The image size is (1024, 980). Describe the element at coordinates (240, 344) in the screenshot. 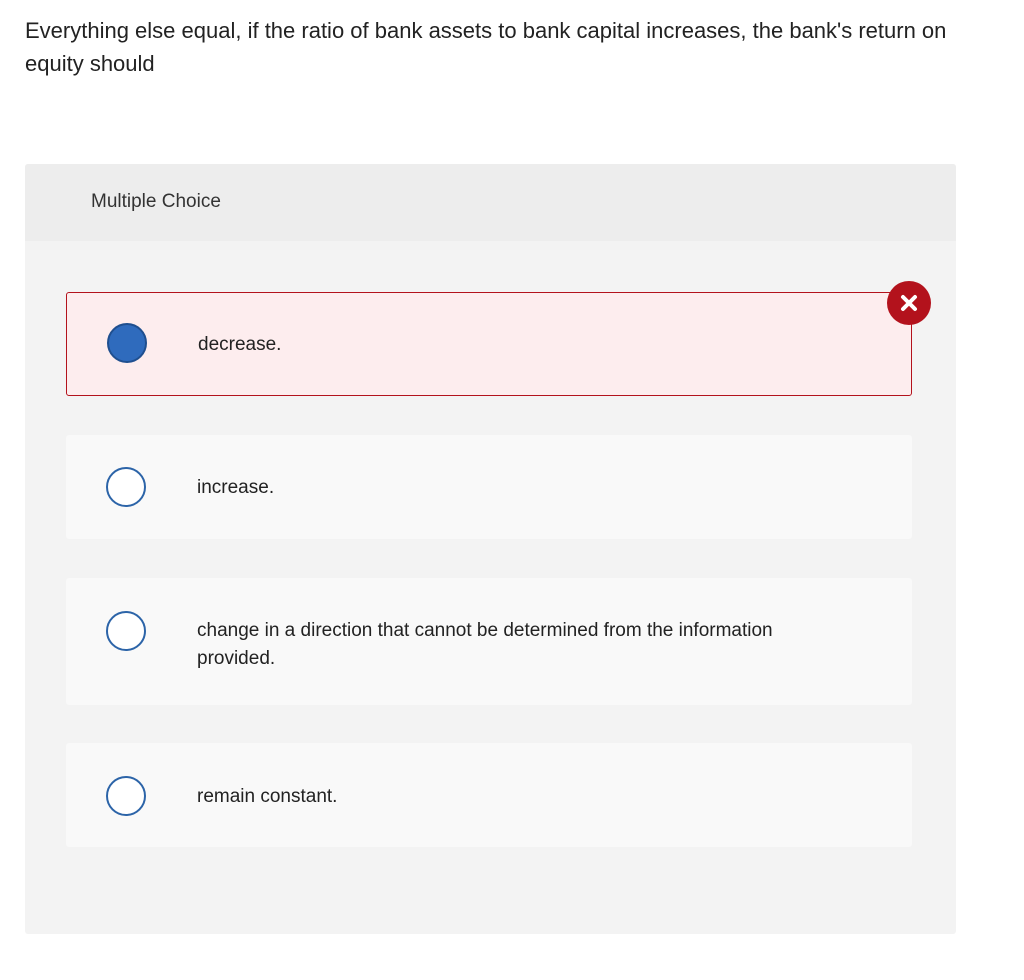

I see `choice-label: decrease.` at that location.